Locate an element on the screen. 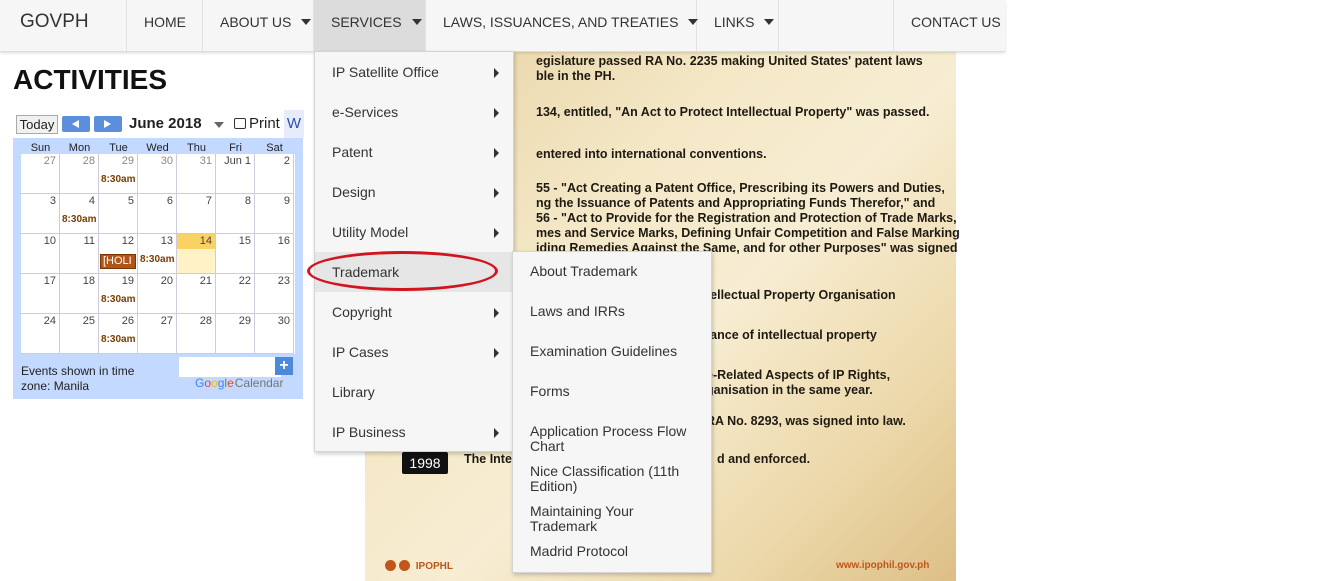 This screenshot has height=581, width=1328. brand-logo: GOVPH is located at coordinates (63, 25).